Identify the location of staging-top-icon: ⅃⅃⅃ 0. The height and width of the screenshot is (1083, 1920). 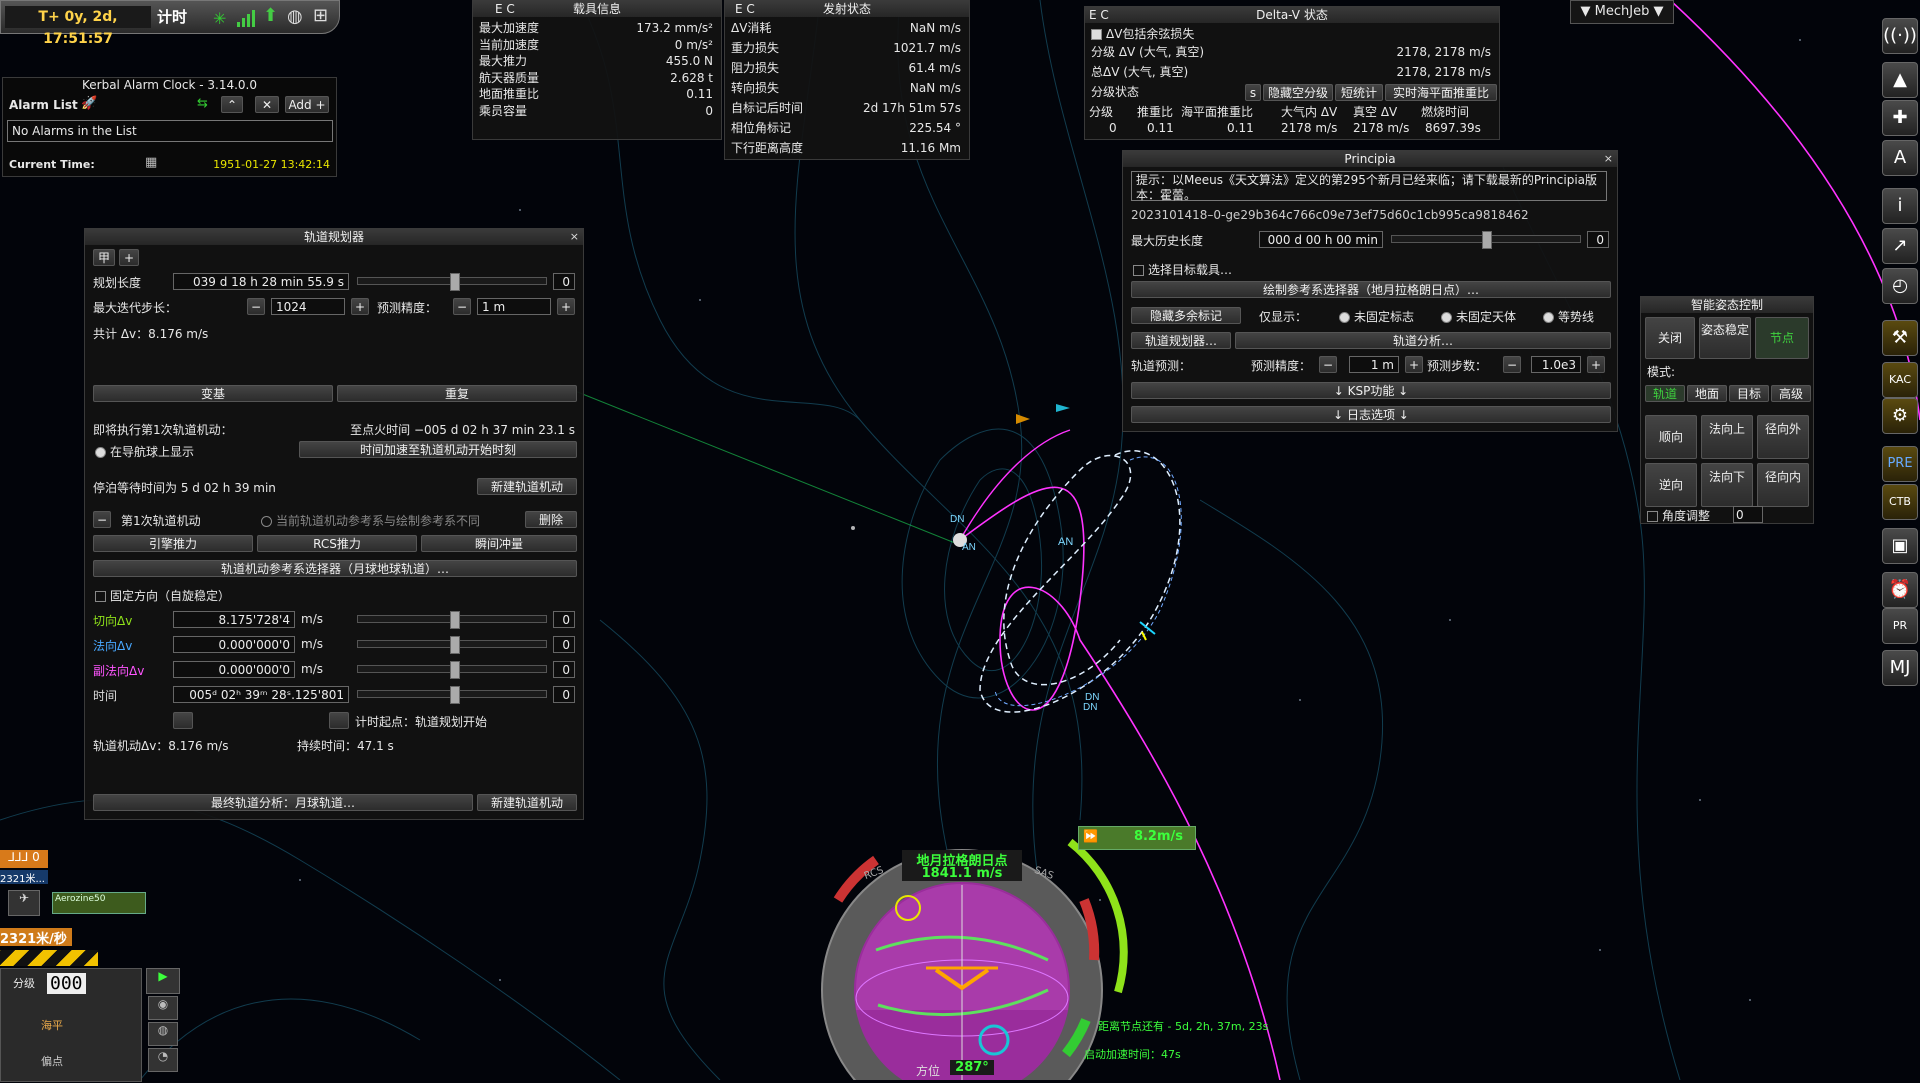
(24, 859).